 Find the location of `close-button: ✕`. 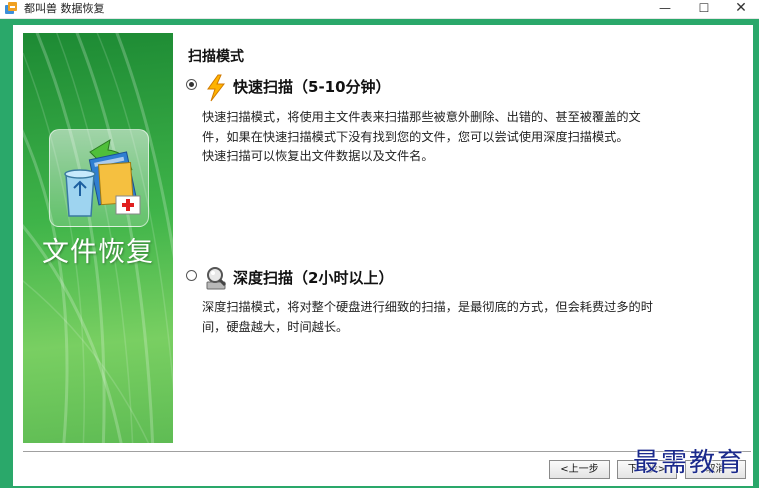

close-button: ✕ is located at coordinates (741, 9).